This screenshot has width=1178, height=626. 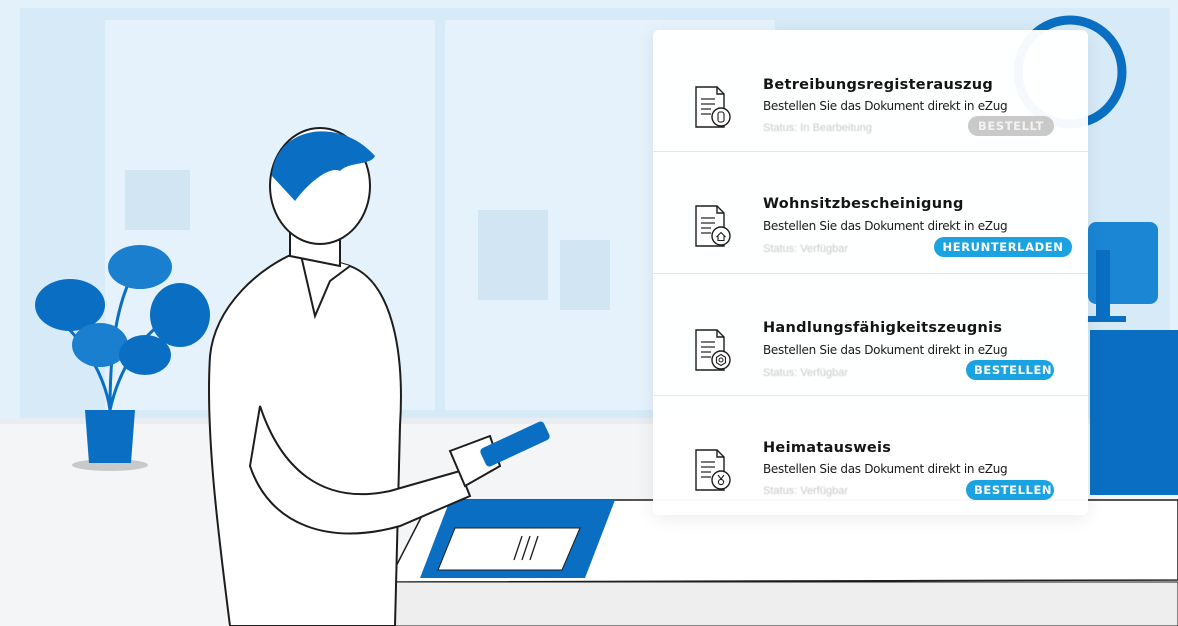 I want to click on document-title: Wohnsitzbescheinigung, so click(x=863, y=204).